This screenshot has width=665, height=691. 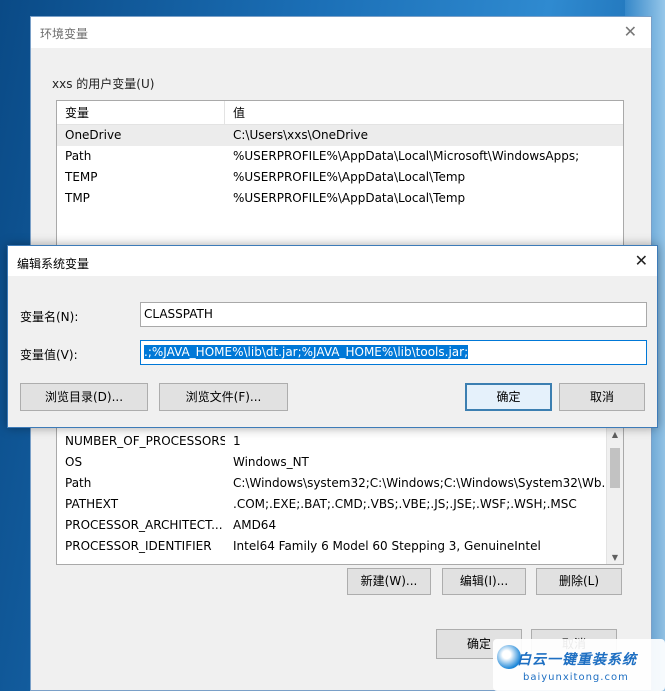 I want to click on variable-value: Windows_NT, so click(x=271, y=462).